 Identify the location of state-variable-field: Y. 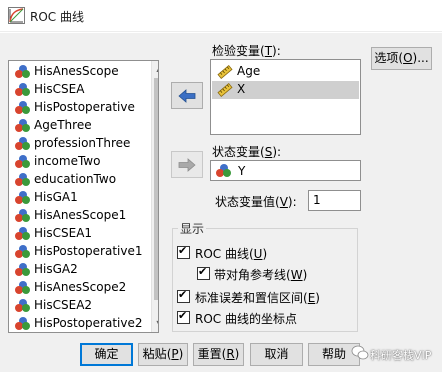
(285, 170).